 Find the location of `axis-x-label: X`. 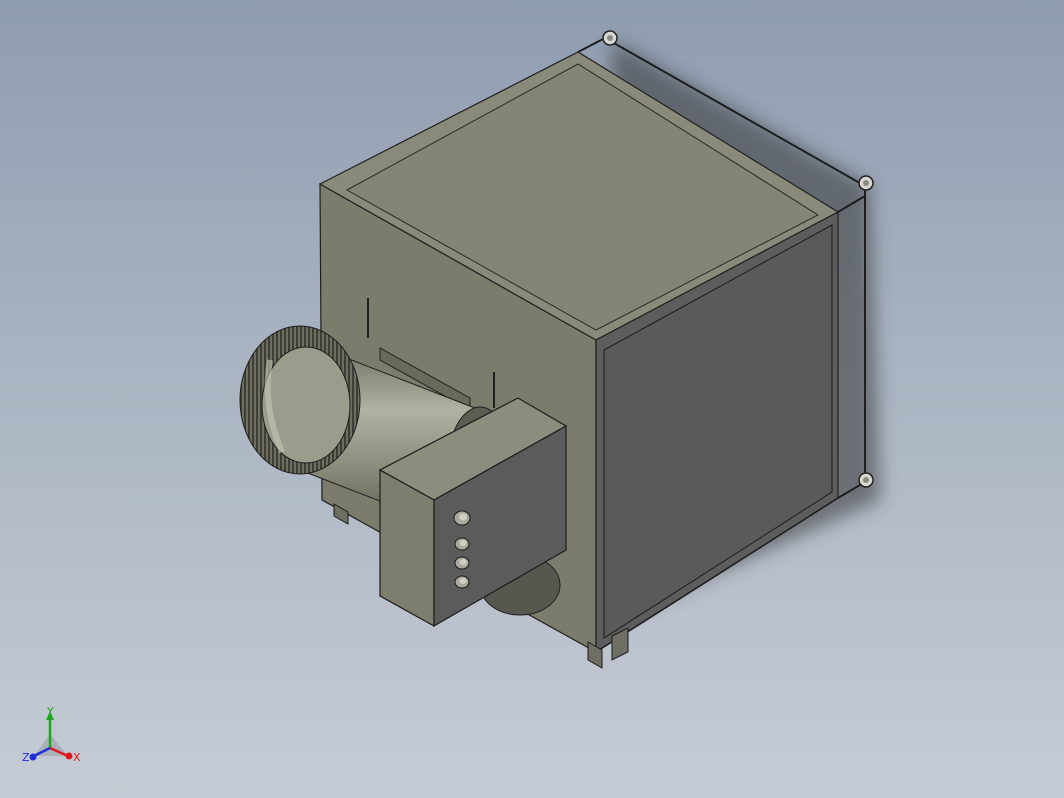

axis-x-label: X is located at coordinates (77, 757).